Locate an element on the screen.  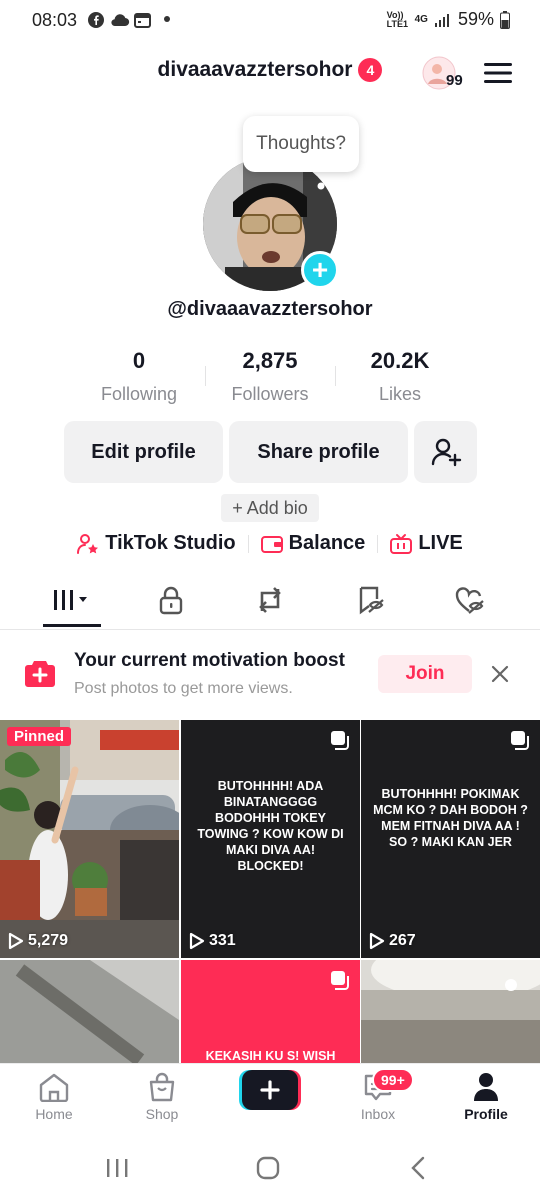
followers-count: 2,875 is located at coordinates (270, 360).